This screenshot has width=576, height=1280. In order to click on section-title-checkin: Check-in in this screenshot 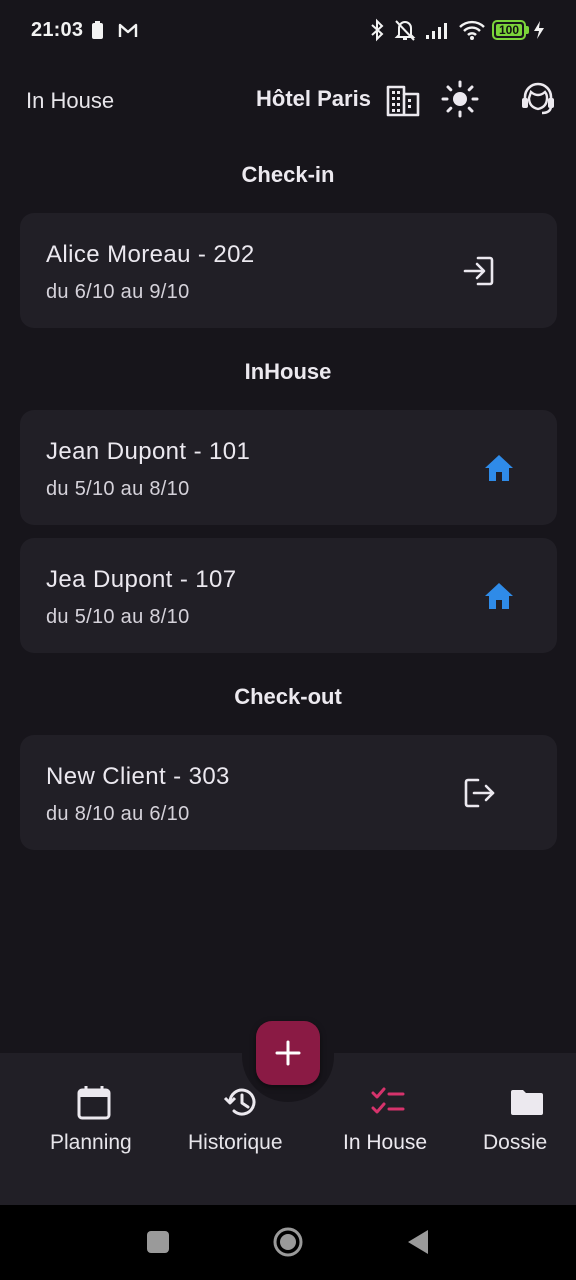, I will do `click(288, 174)`.